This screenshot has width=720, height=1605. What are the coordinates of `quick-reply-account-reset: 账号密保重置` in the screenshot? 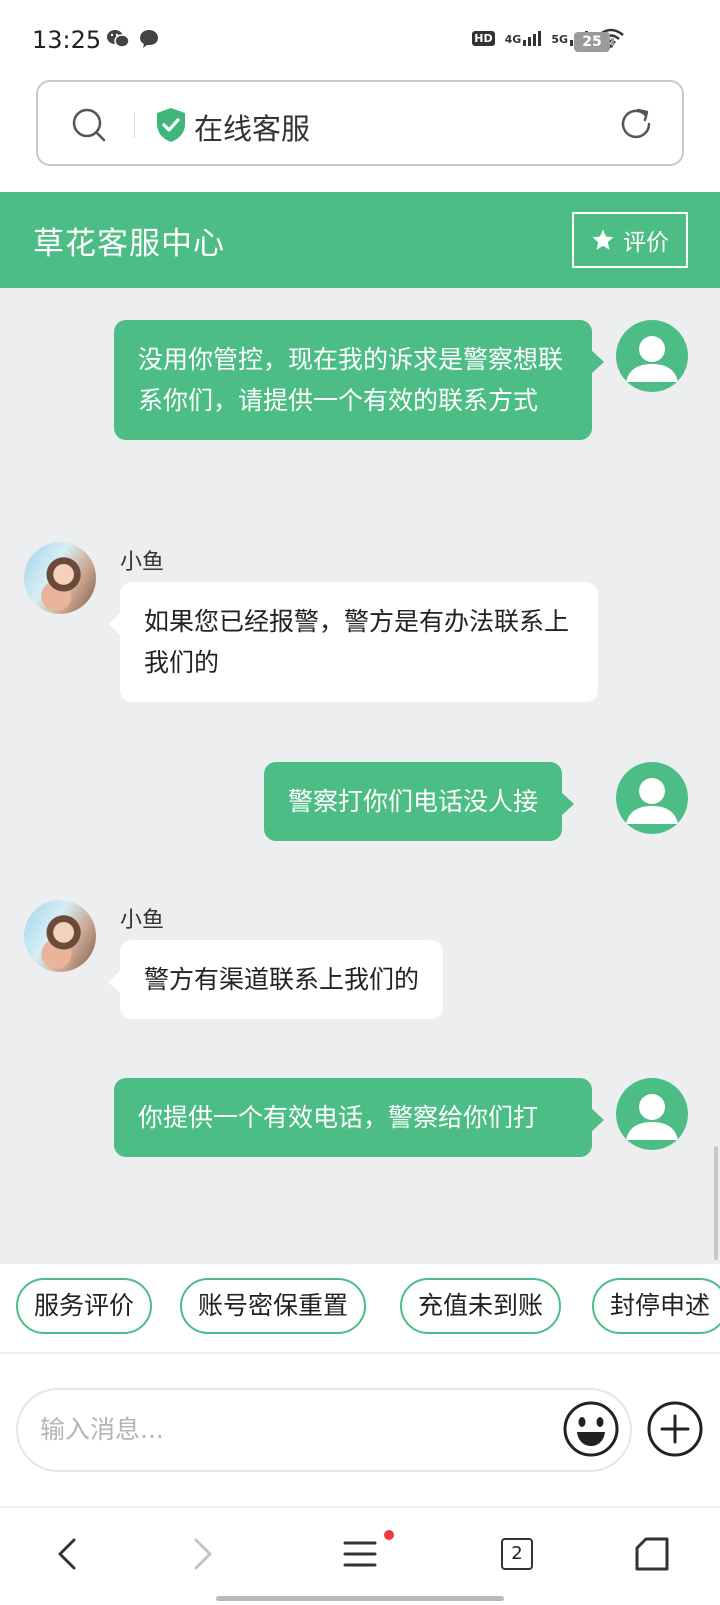 It's located at (273, 1306).